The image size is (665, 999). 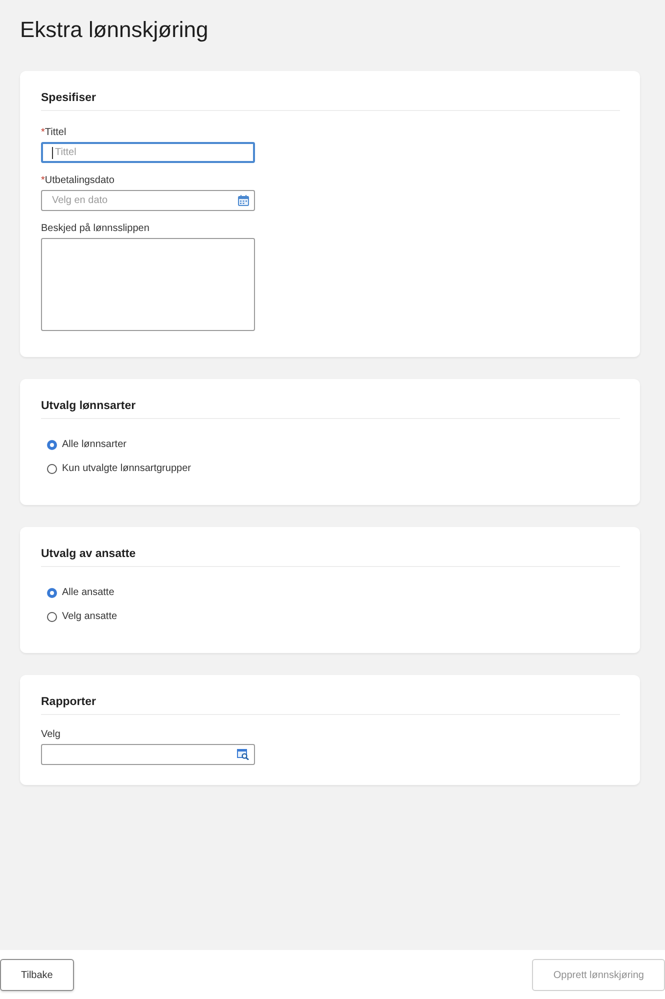 I want to click on field-label: Beskjed på lønnsslippen, so click(x=95, y=229).